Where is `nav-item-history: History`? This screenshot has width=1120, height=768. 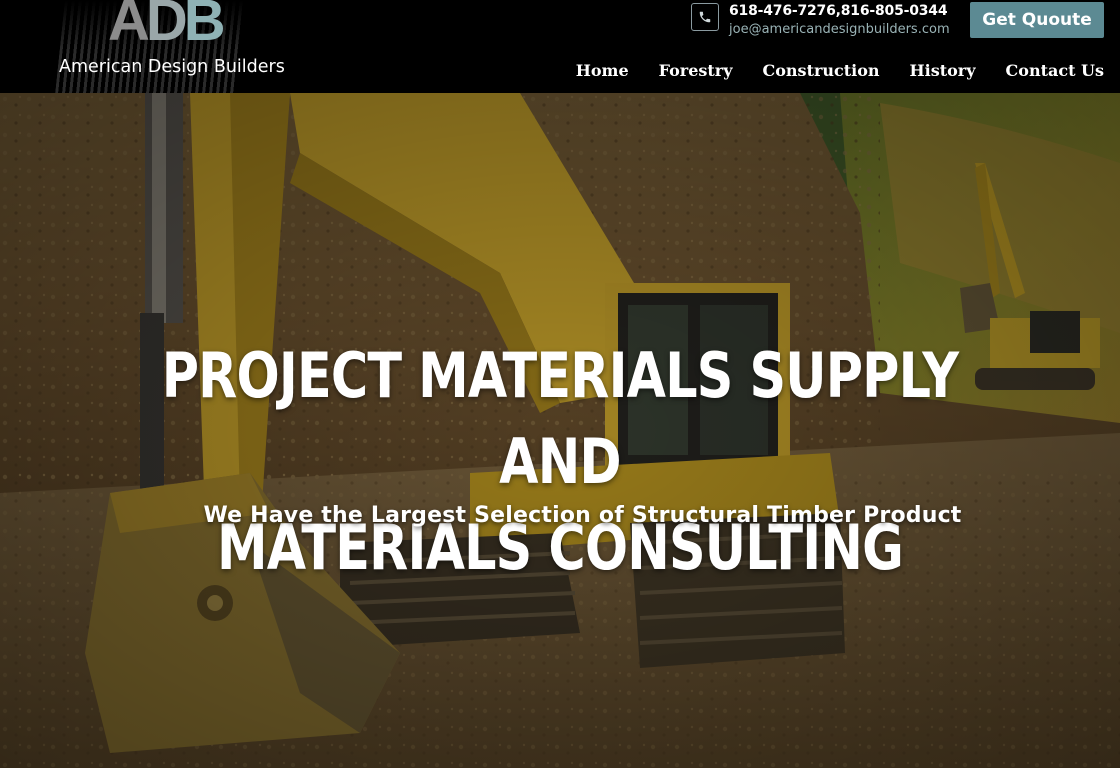
nav-item-history: History is located at coordinates (943, 70).